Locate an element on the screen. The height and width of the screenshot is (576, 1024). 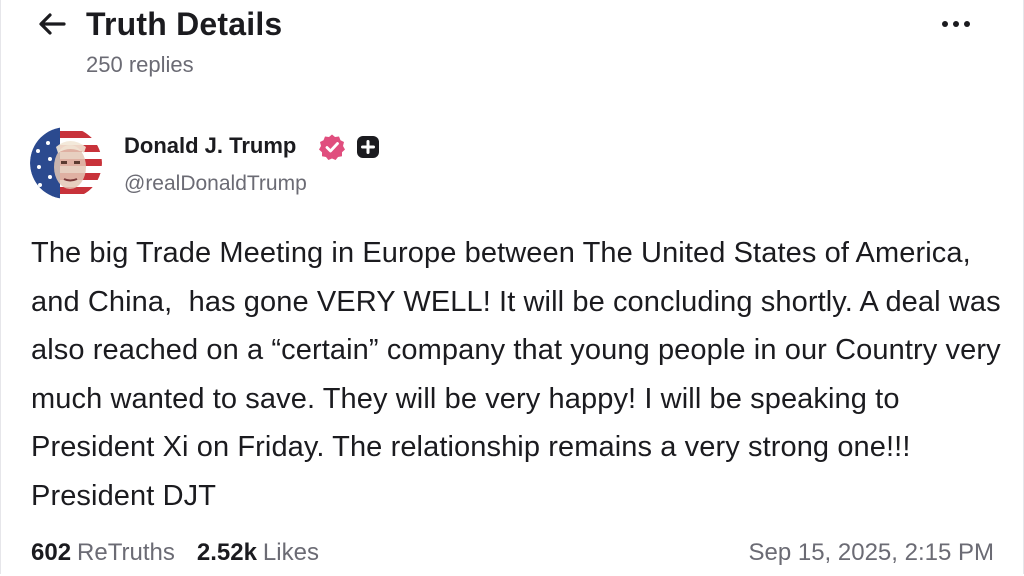
plus-badge-icon is located at coordinates (368, 147).